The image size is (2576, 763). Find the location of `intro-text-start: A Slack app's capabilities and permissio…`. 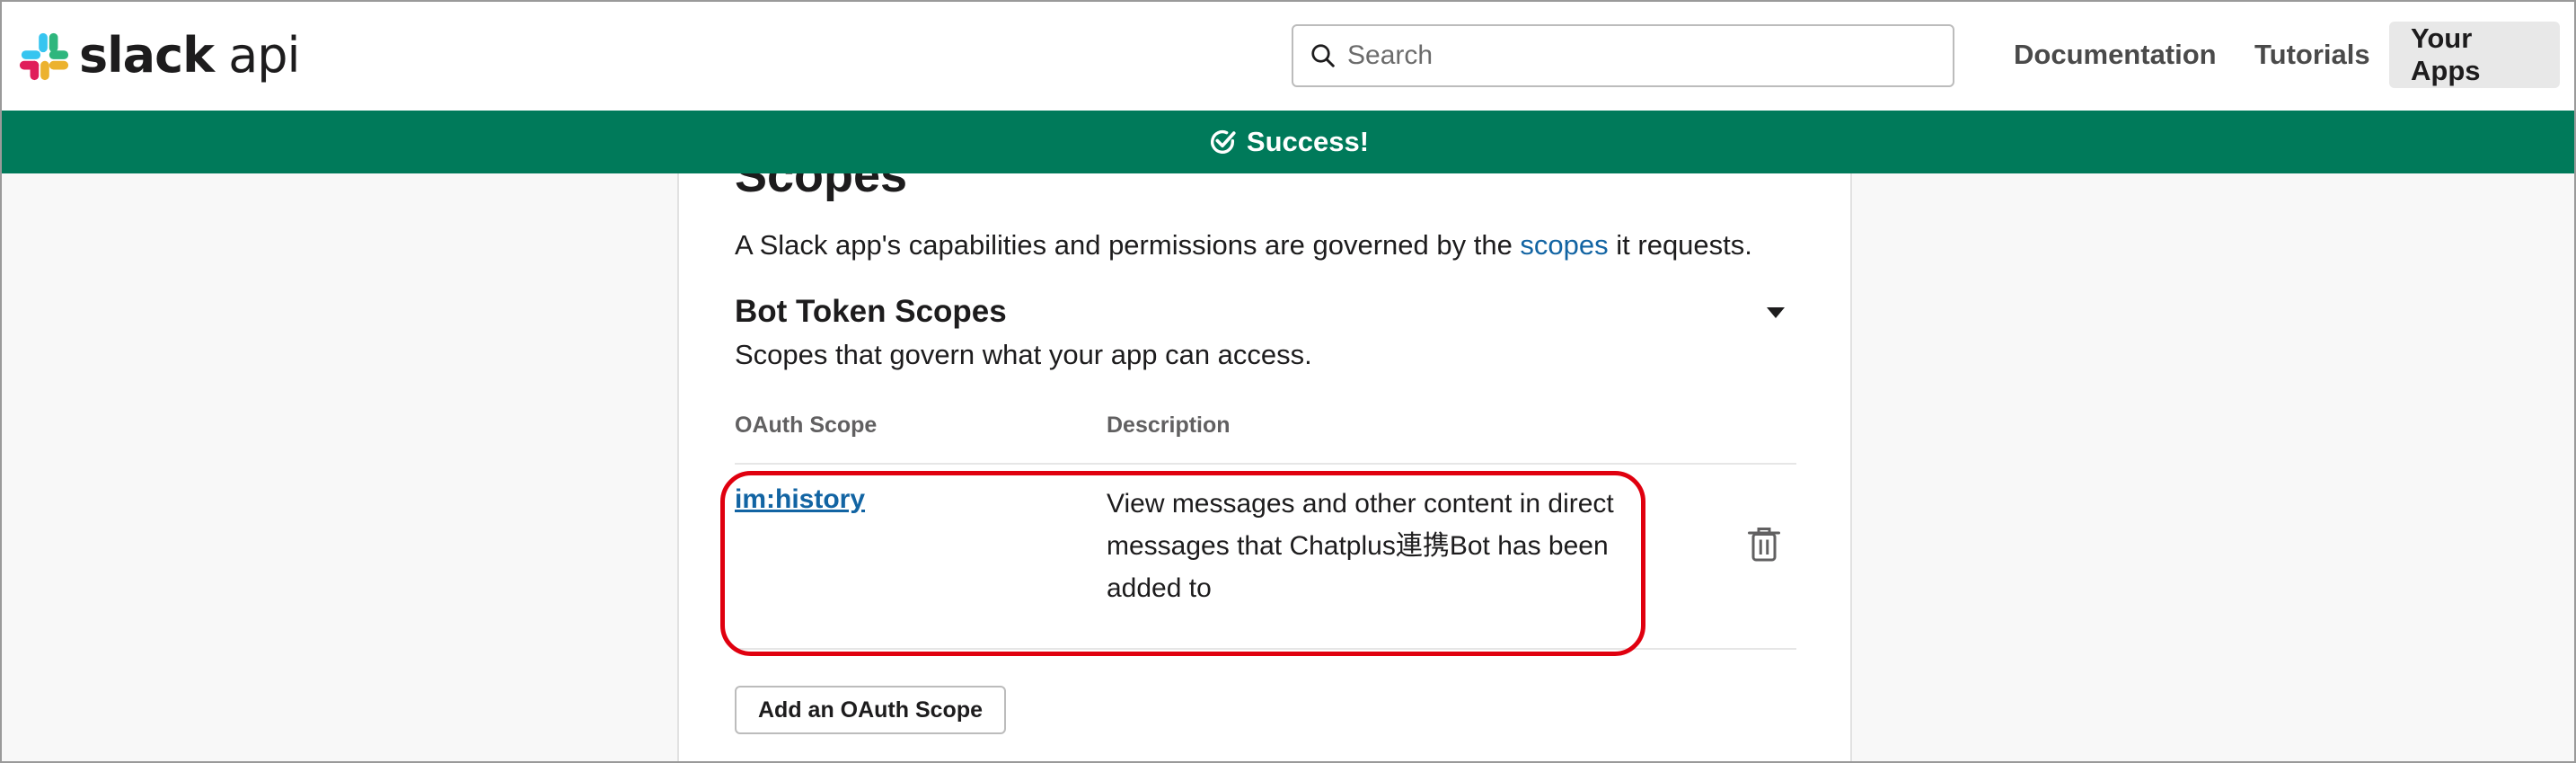

intro-text-start: A Slack app's capabilities and permissio… is located at coordinates (1128, 245).